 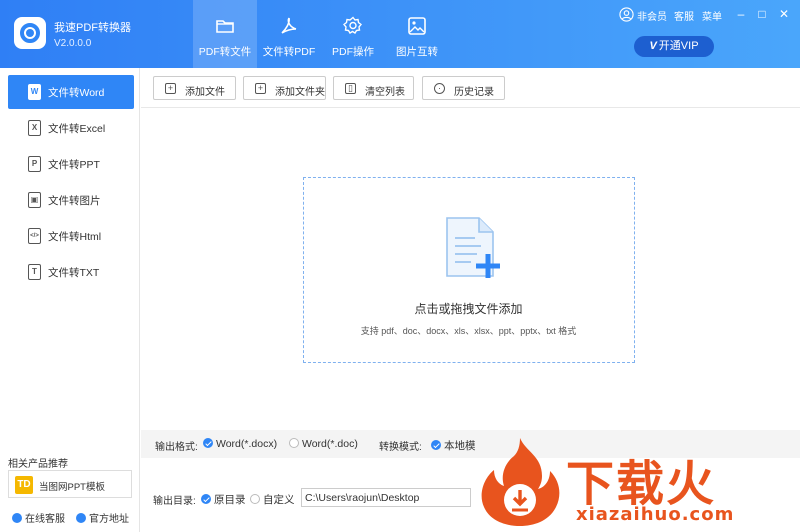 I want to click on sidebar-item-label: 文件转TXT, so click(x=74, y=273).